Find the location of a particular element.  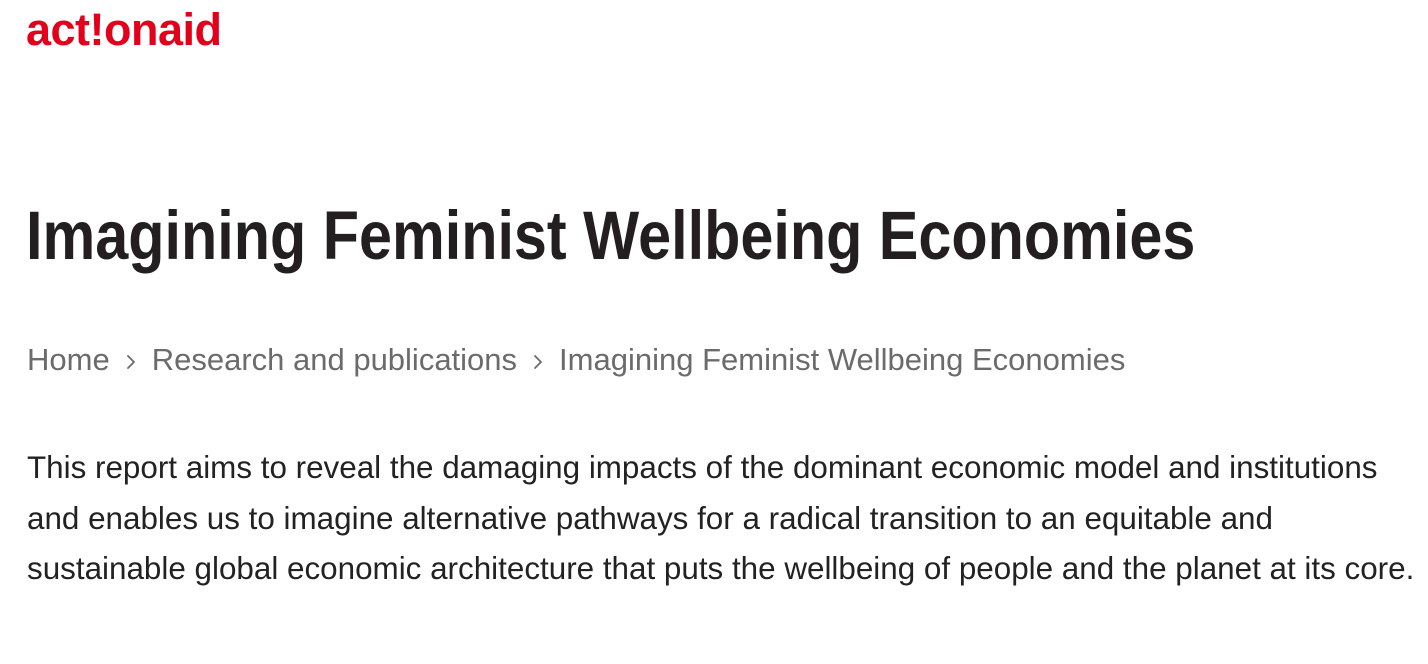

actionaid-logo: act!onaid is located at coordinates (124, 30).